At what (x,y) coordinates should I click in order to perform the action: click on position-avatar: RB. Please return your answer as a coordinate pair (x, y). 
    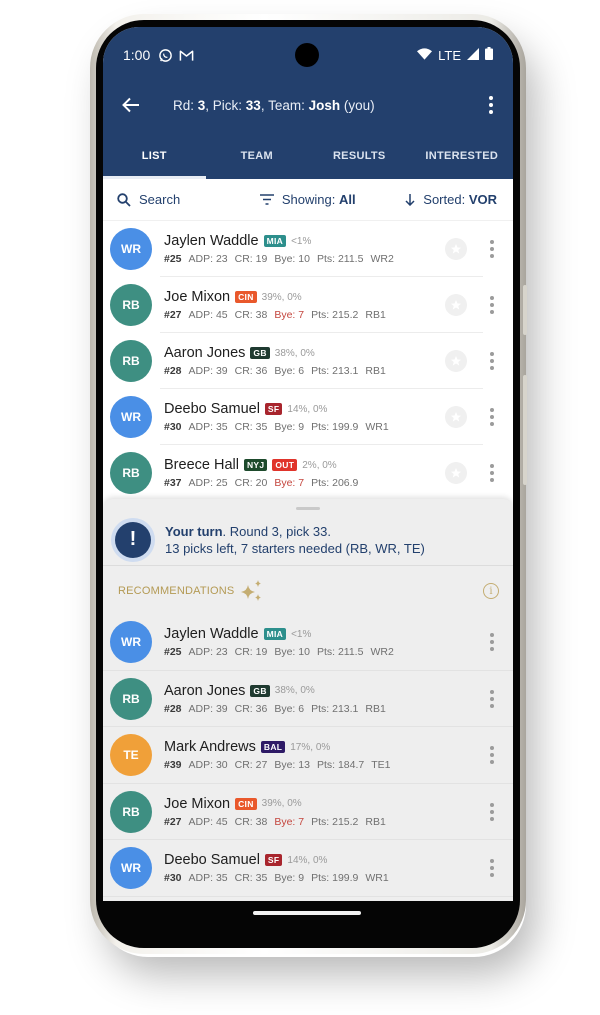
    Looking at the image, I should click on (131, 361).